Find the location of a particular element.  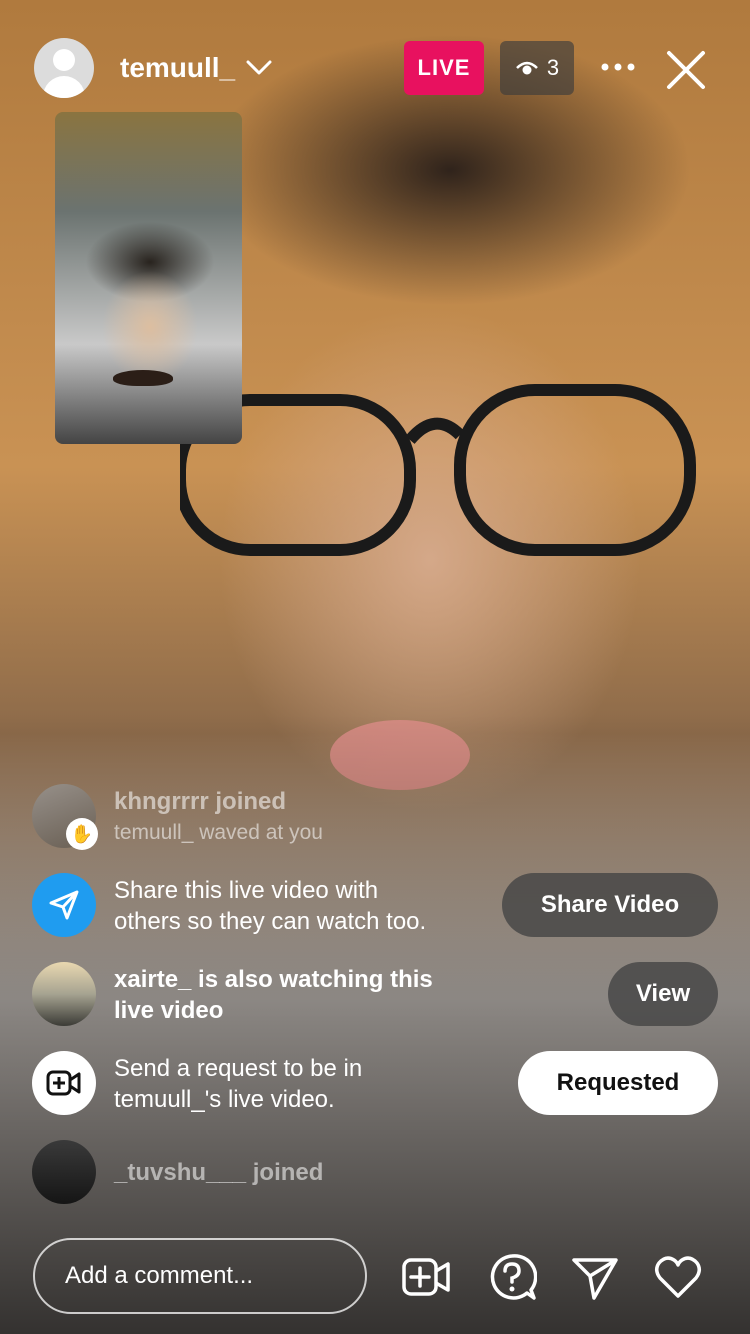

host-avatar is located at coordinates (64, 68).